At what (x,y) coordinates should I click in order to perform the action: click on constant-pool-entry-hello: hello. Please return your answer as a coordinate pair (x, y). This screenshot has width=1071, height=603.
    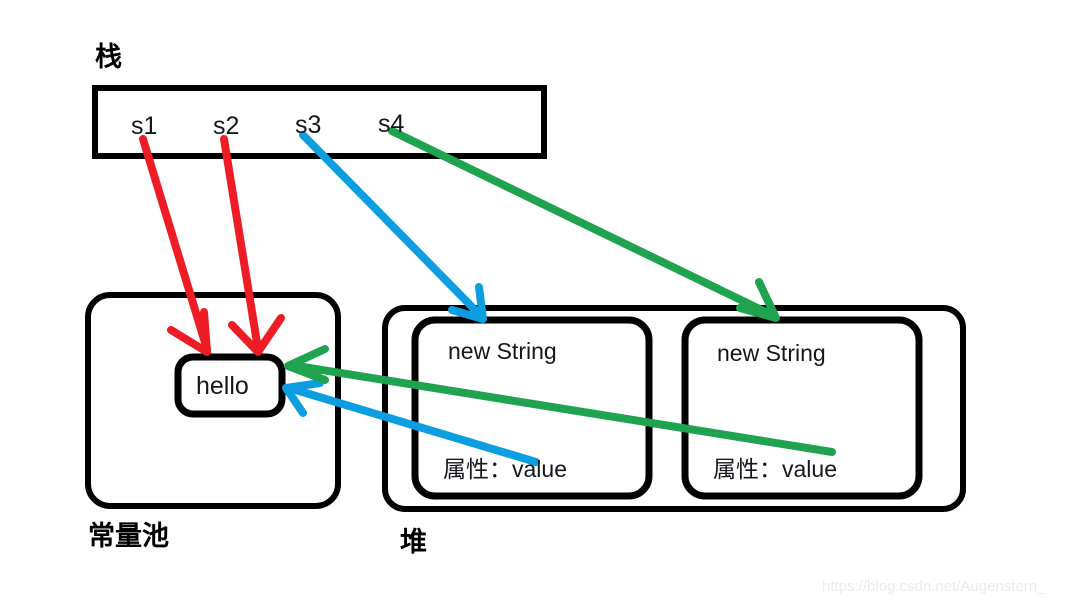
    Looking at the image, I should click on (222, 386).